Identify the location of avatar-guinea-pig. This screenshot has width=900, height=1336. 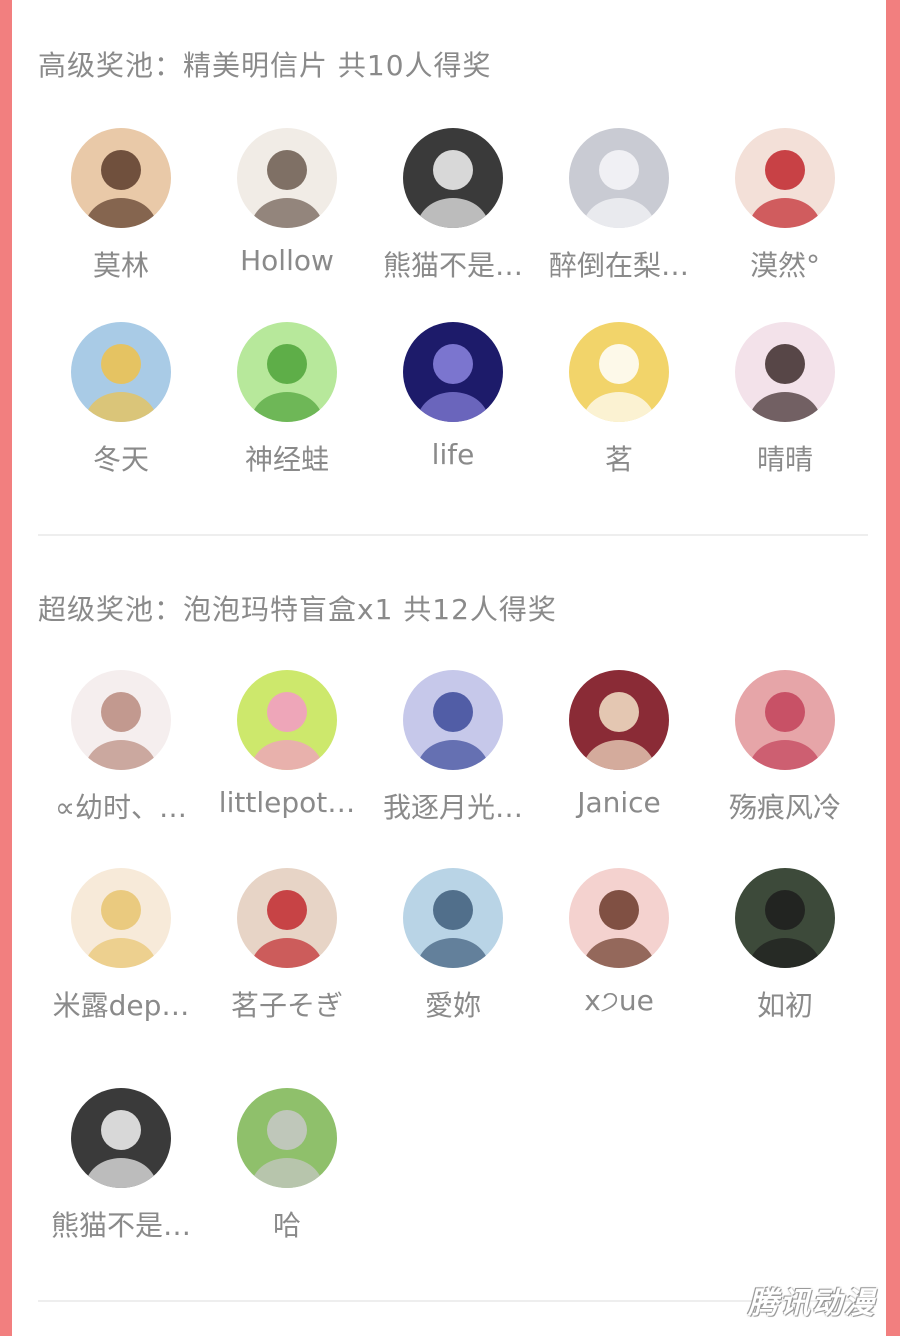
(619, 720).